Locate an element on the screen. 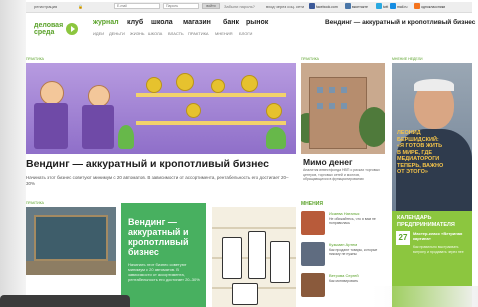 This screenshot has width=478, height=307. dark-footer-tab is located at coordinates (65, 301).